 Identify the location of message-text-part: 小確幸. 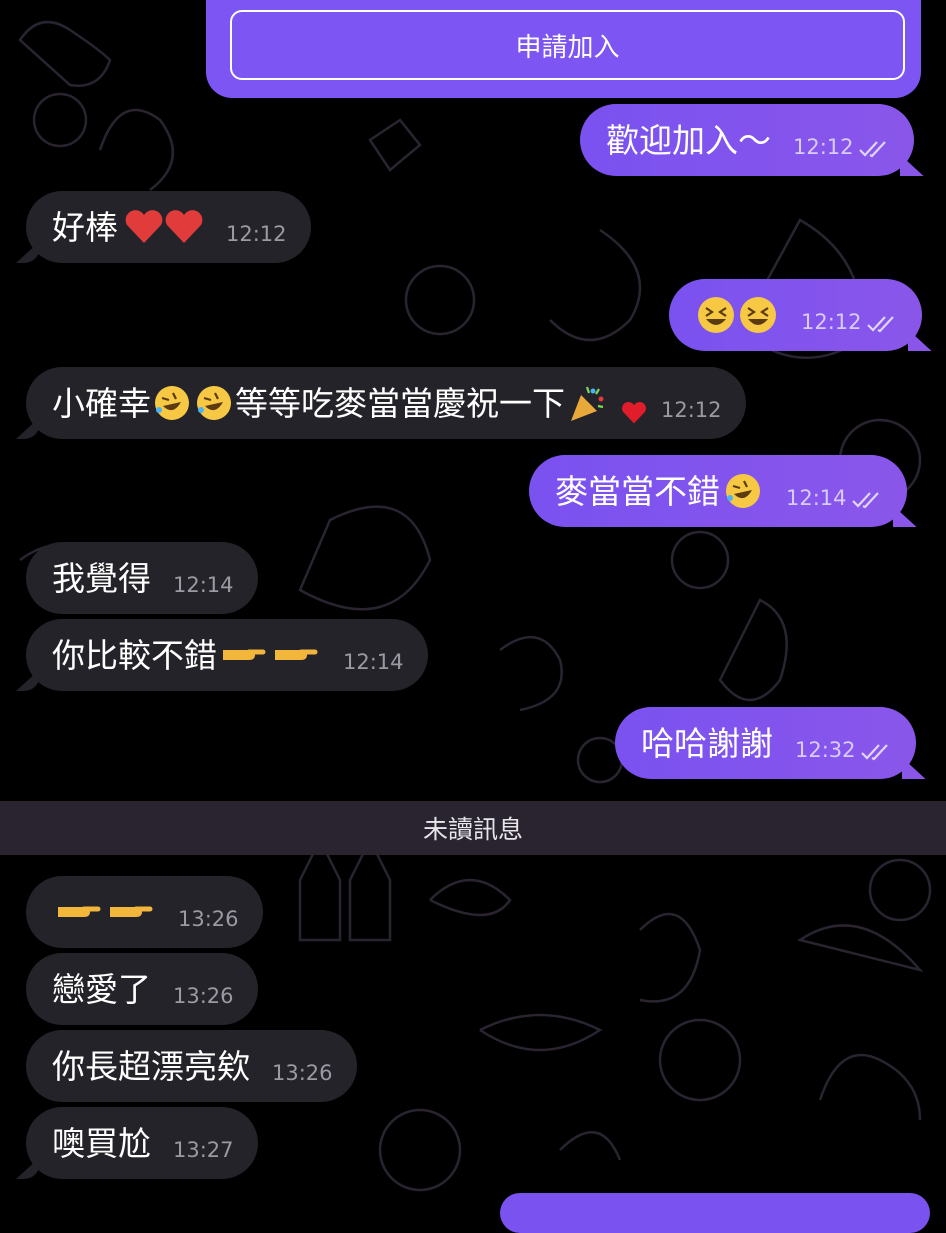
(101, 403).